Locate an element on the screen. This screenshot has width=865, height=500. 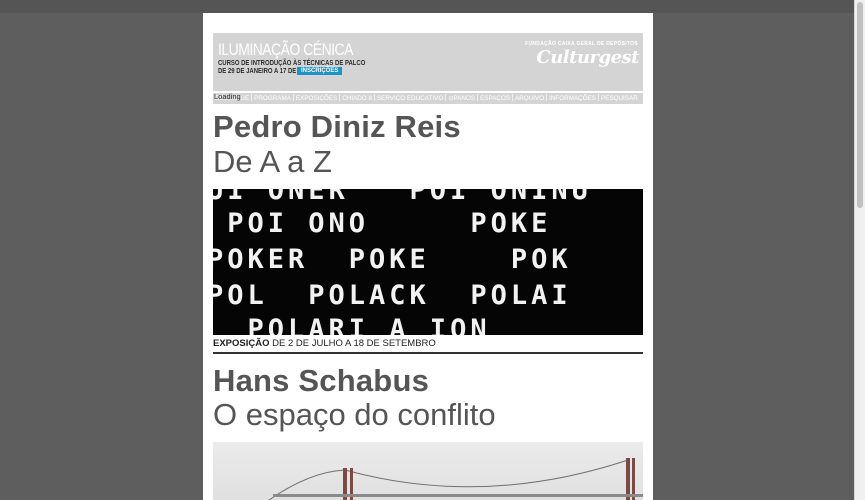
exhibition-photo is located at coordinates (428, 471).